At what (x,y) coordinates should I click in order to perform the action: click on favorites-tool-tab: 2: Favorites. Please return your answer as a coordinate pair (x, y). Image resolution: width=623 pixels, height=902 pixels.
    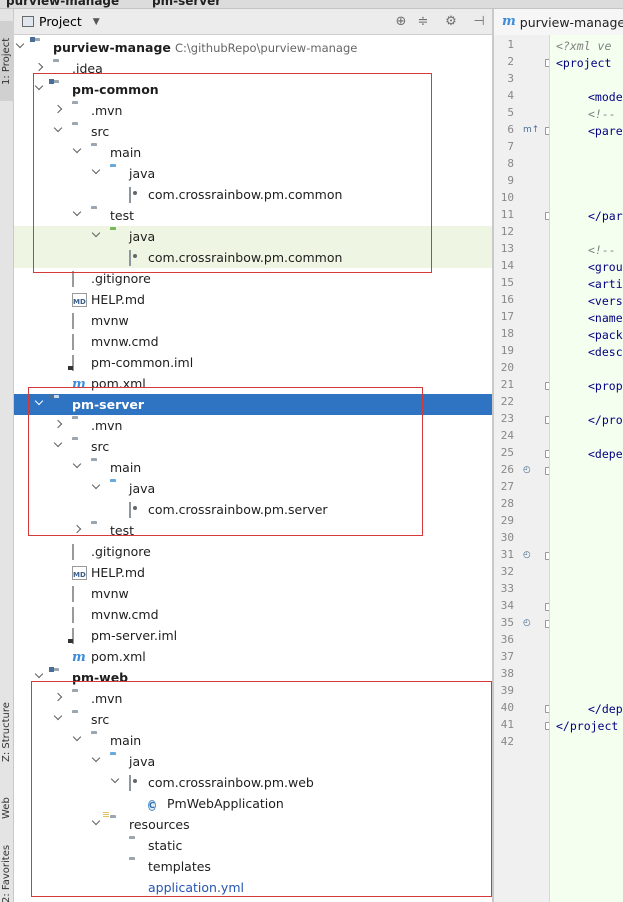
    Looking at the image, I should click on (7, 873).